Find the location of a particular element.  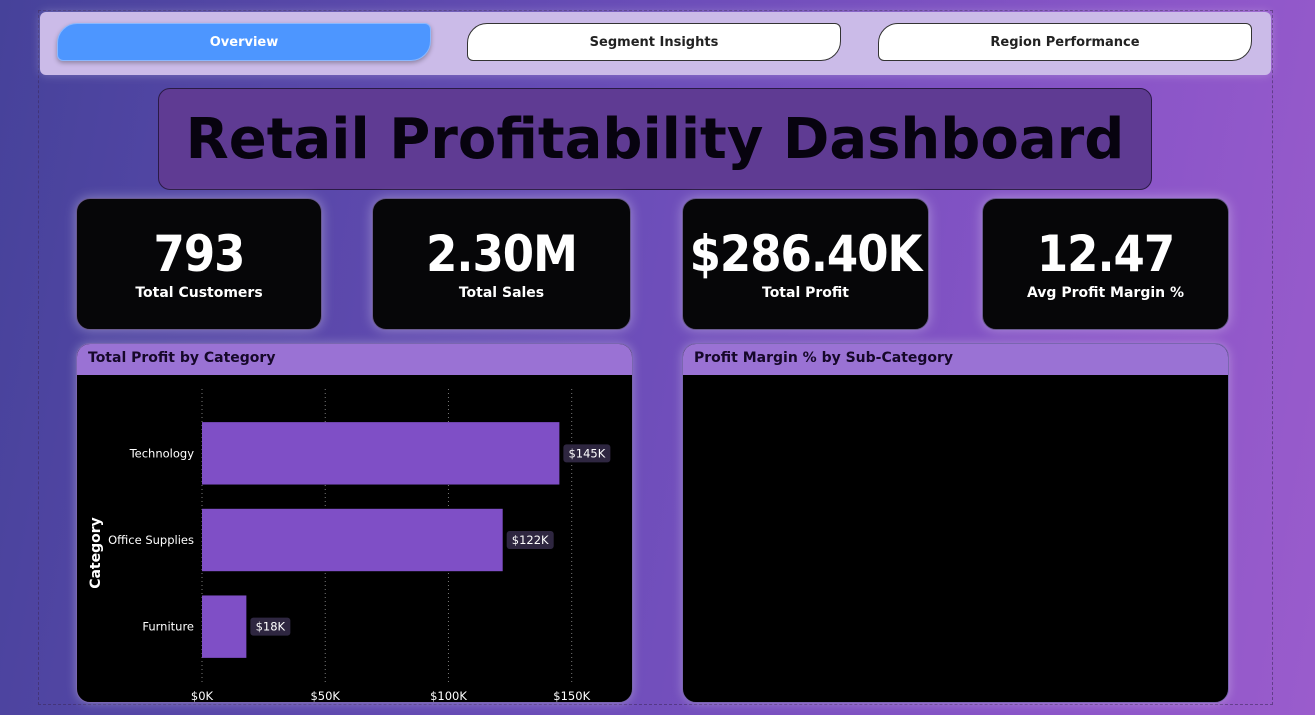

tab-segment-insights: Segment Insights is located at coordinates (654, 42).